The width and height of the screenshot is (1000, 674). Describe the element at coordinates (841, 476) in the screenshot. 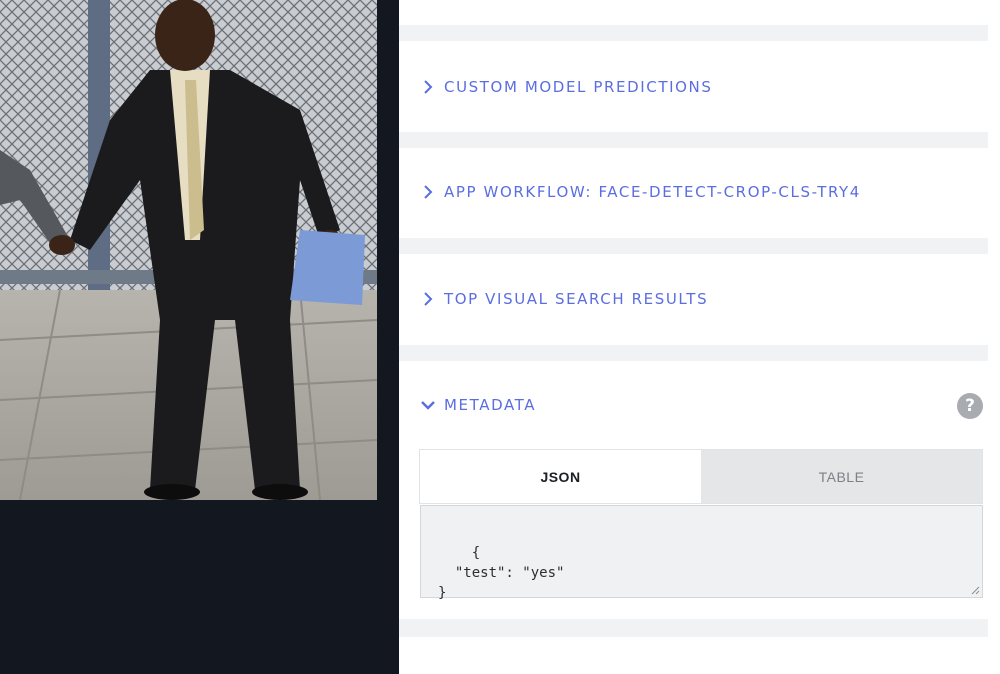

I see `tab-table: TABLE` at that location.